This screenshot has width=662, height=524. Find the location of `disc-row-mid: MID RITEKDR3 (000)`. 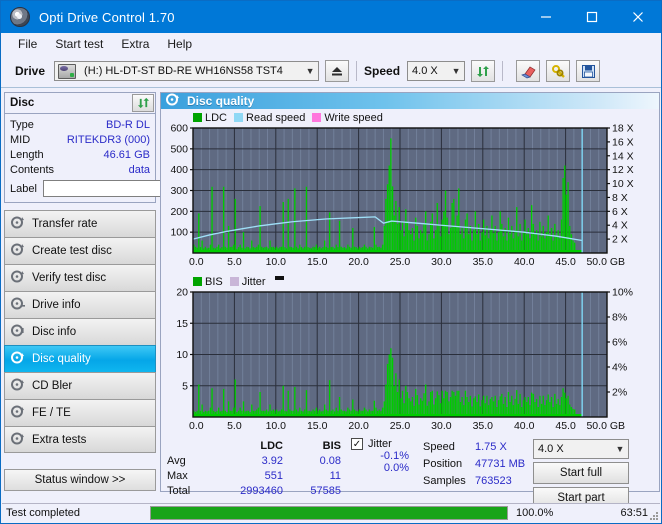

disc-row-mid: MID RITEKDR3 (000) is located at coordinates (80, 139).